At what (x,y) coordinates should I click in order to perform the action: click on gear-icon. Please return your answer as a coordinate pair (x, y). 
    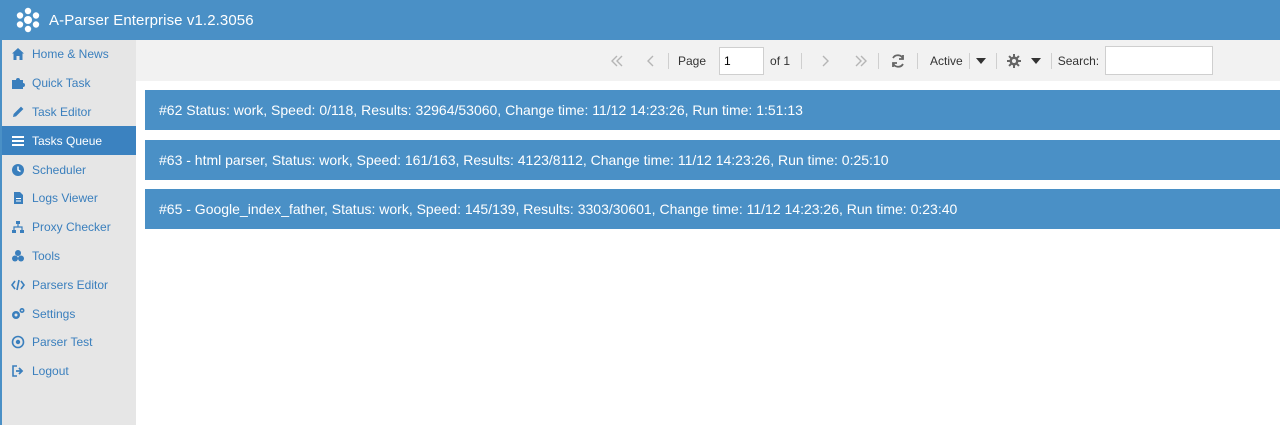
    Looking at the image, I should click on (1014, 61).